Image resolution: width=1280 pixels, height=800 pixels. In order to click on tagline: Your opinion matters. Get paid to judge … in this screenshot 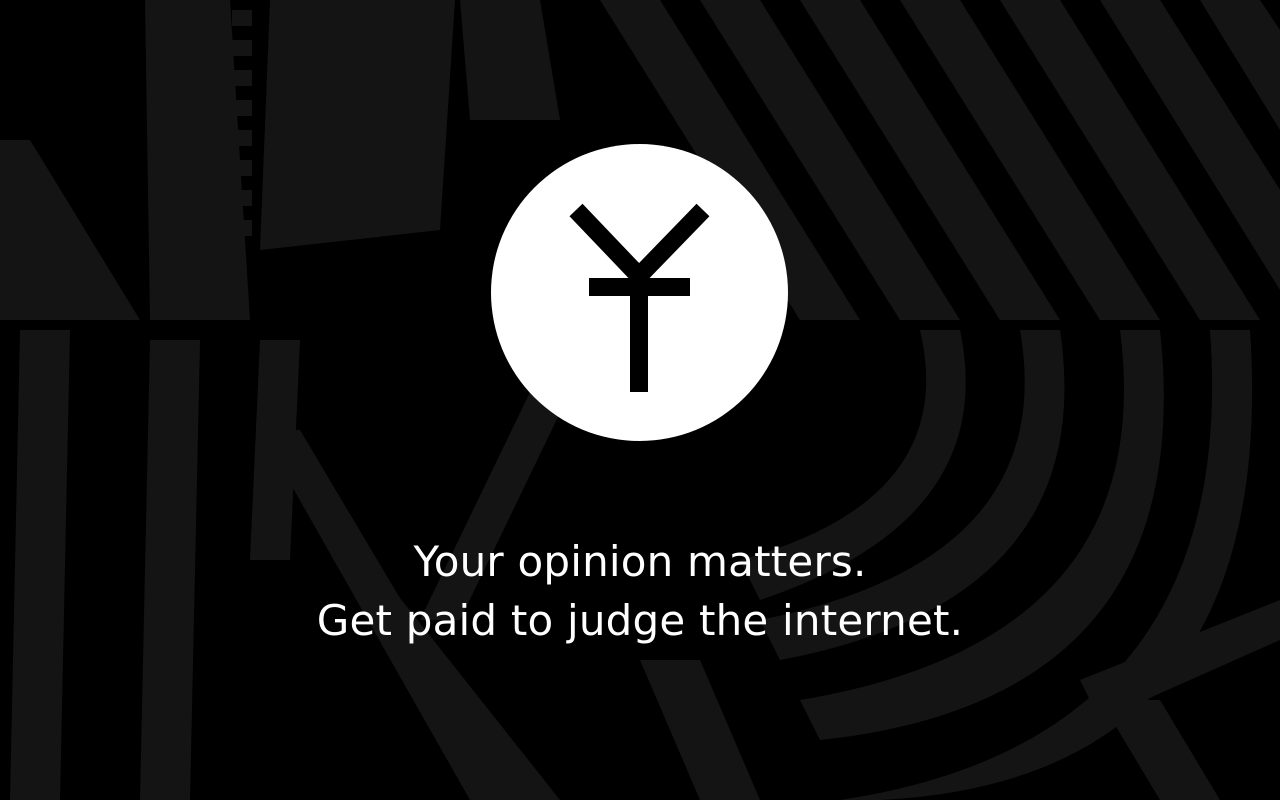, I will do `click(640, 591)`.